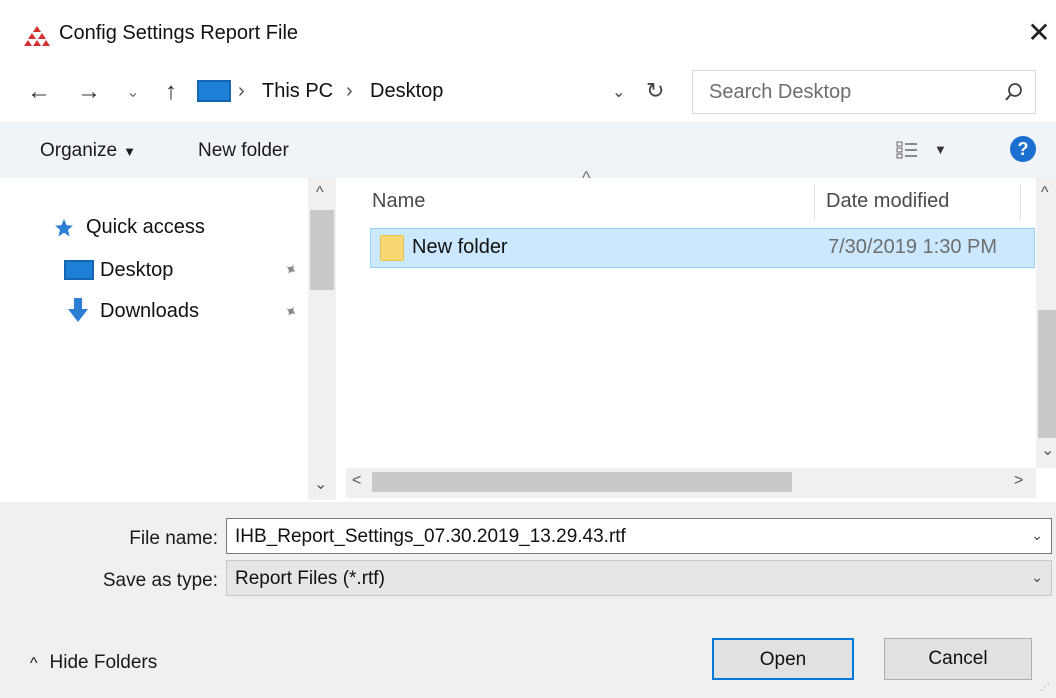 The width and height of the screenshot is (1056, 698). What do you see at coordinates (214, 91) in the screenshot?
I see `this-pc-icon` at bounding box center [214, 91].